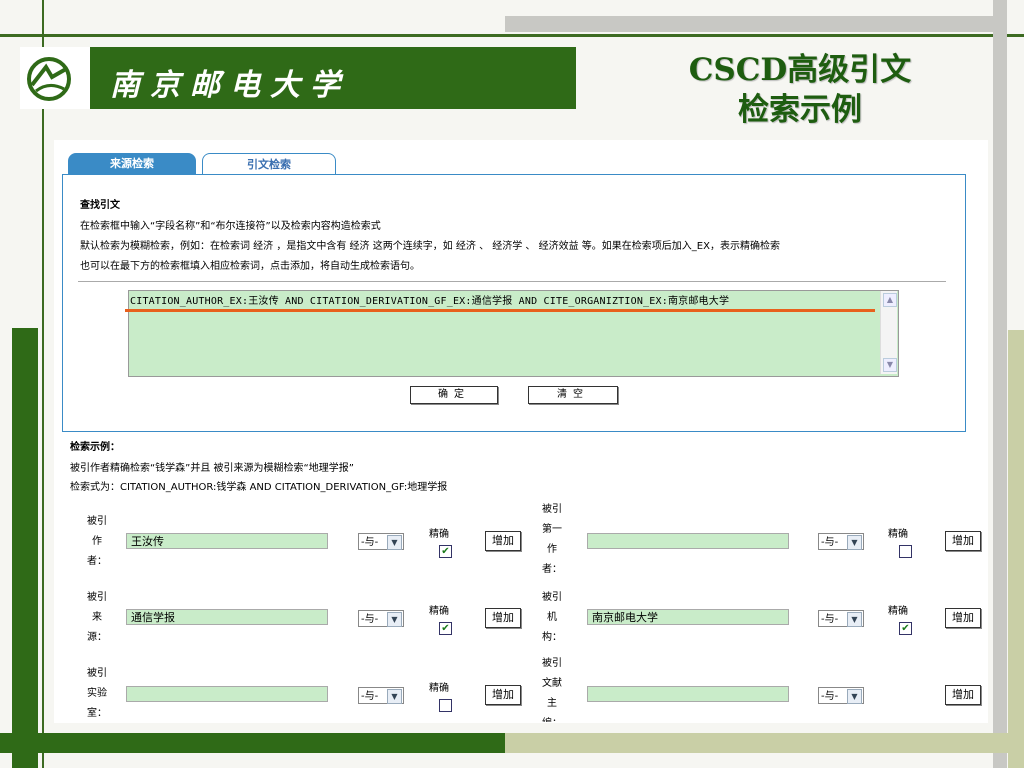  What do you see at coordinates (888, 332) in the screenshot?
I see `query-scrollbar: ▲ ▼` at bounding box center [888, 332].